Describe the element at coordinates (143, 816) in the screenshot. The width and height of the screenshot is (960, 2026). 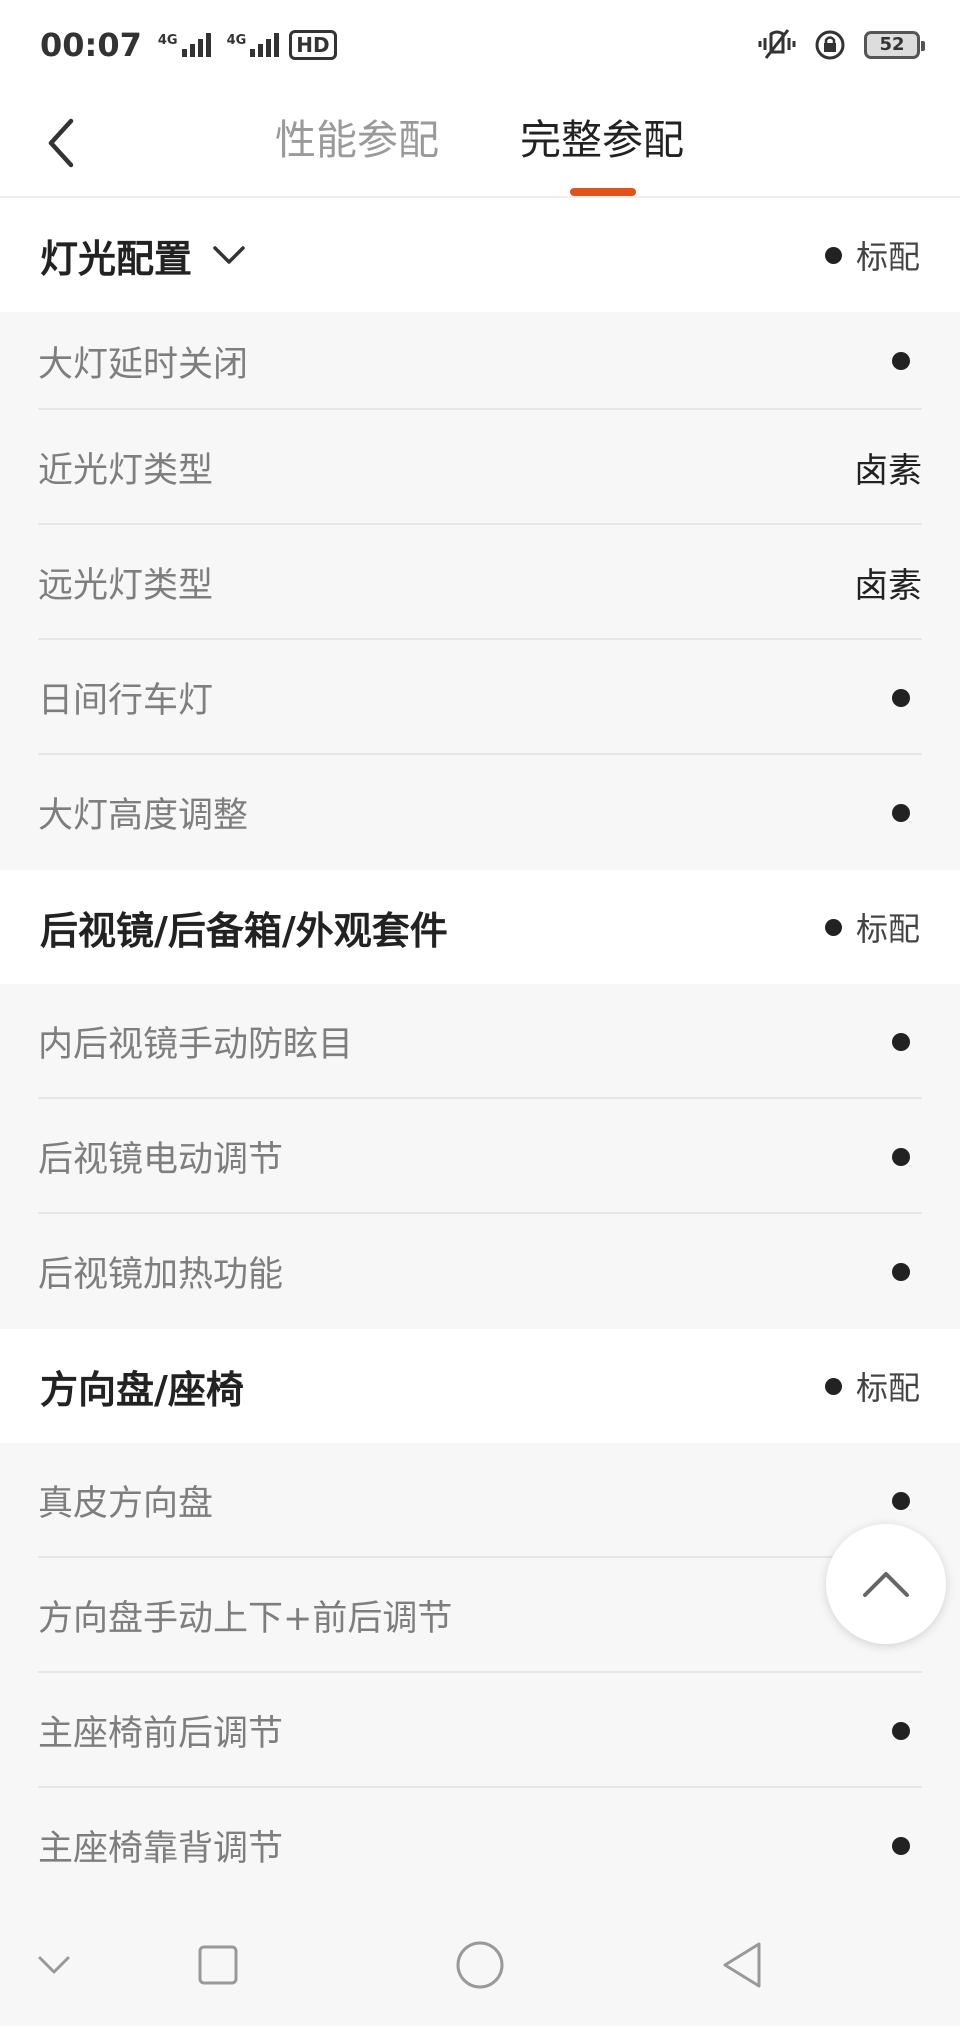
I see `row-label: 大灯高度调整` at that location.